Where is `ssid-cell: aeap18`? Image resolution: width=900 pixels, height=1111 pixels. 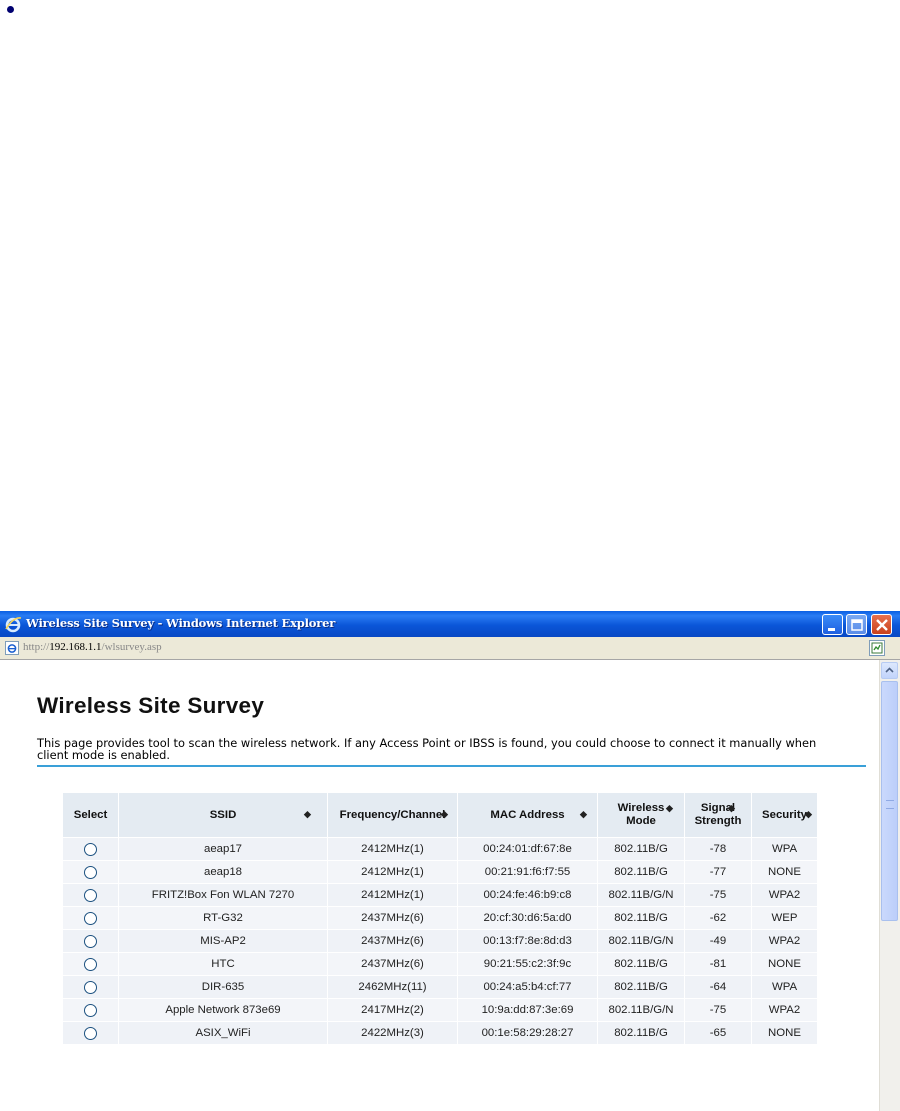
ssid-cell: aeap18 is located at coordinates (223, 872).